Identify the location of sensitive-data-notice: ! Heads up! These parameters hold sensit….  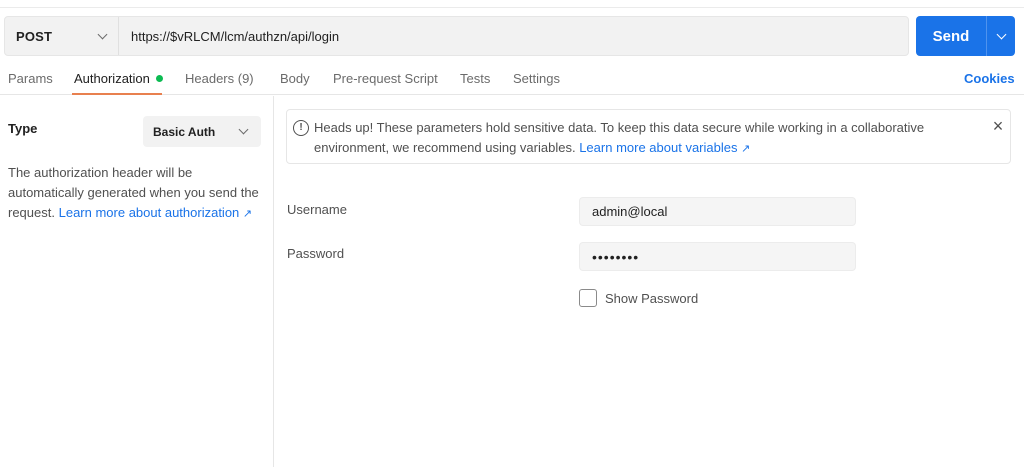
(648, 136).